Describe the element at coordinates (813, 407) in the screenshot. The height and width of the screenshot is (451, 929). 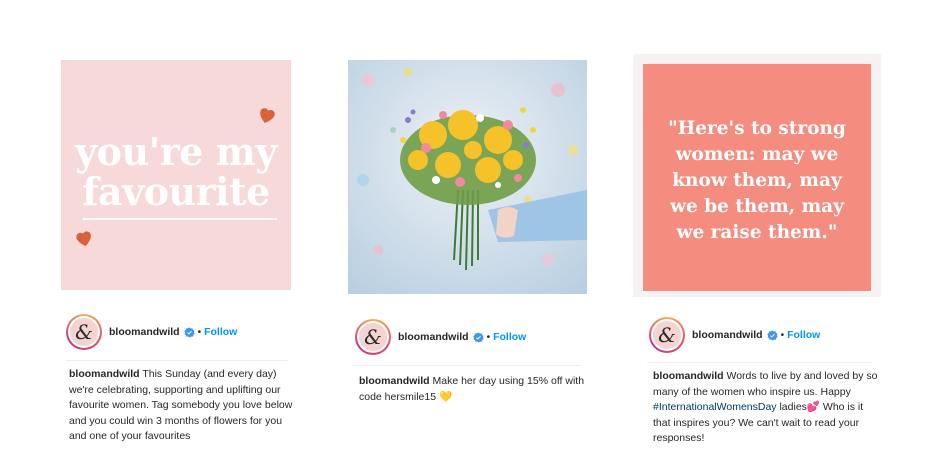
I see `hearts-emoji-icon: 💕` at that location.